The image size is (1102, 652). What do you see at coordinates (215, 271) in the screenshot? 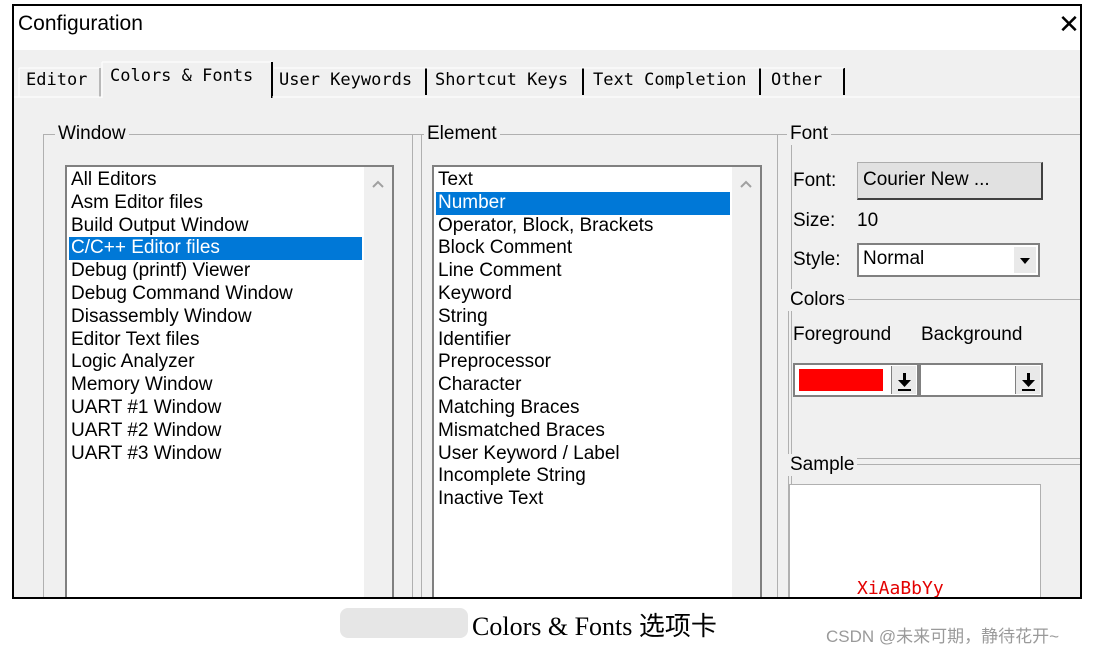
I see `window-list-item: Debug (printf) Viewer` at bounding box center [215, 271].